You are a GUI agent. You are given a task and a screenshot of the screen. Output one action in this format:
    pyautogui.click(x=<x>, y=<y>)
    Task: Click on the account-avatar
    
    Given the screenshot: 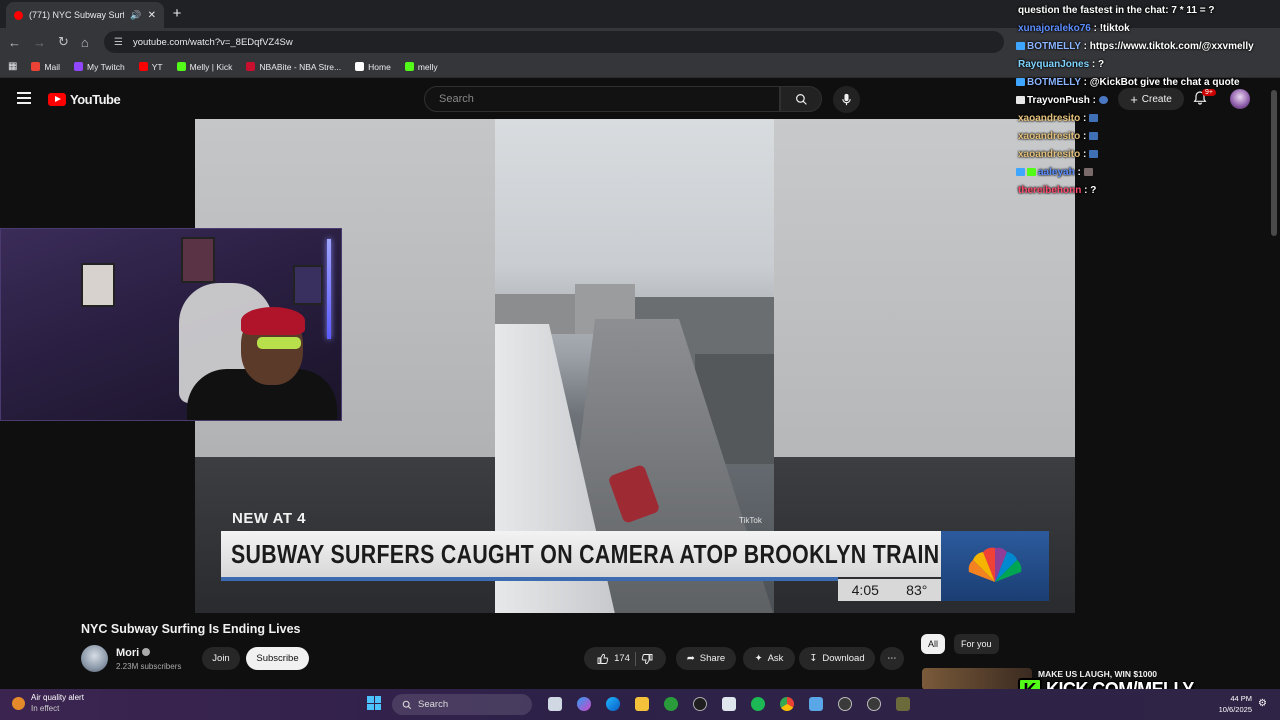 What is the action you would take?
    pyautogui.click(x=1240, y=99)
    